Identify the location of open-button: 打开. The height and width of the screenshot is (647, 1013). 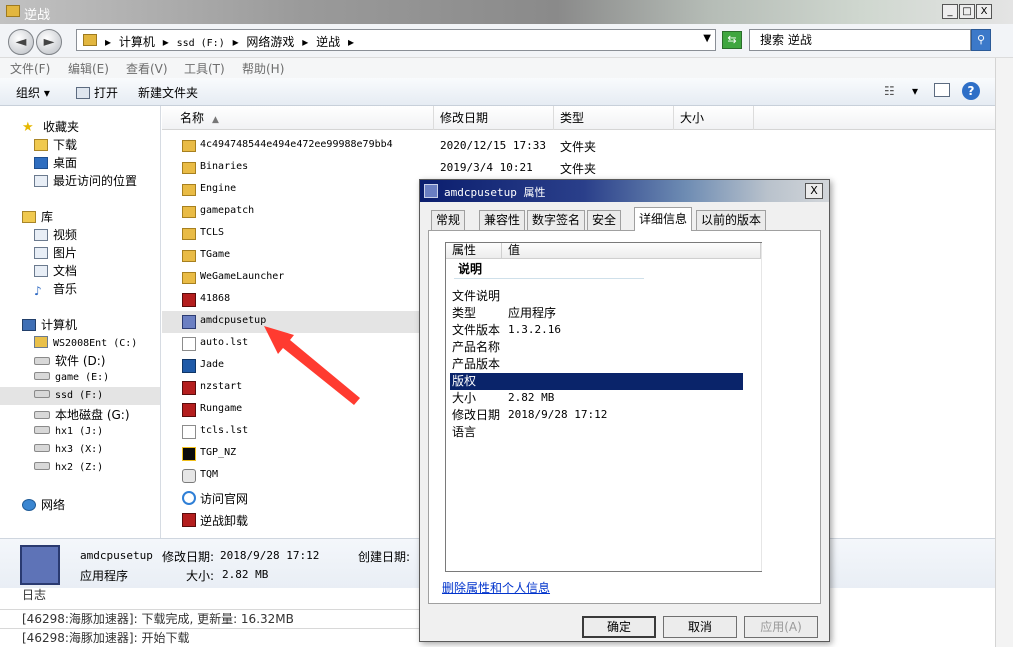
(97, 92).